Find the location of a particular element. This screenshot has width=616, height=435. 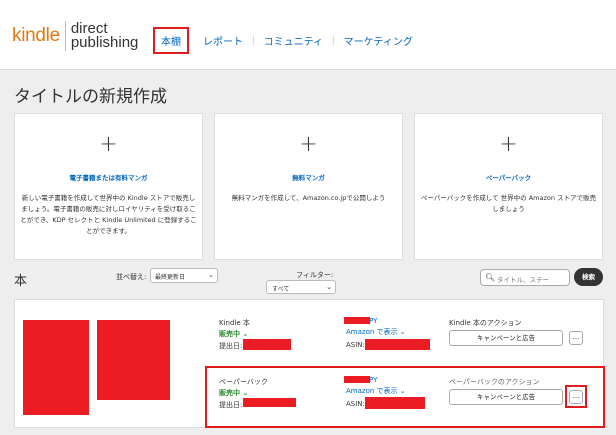

search-placeholder: タイトル、ステー is located at coordinates (523, 280).